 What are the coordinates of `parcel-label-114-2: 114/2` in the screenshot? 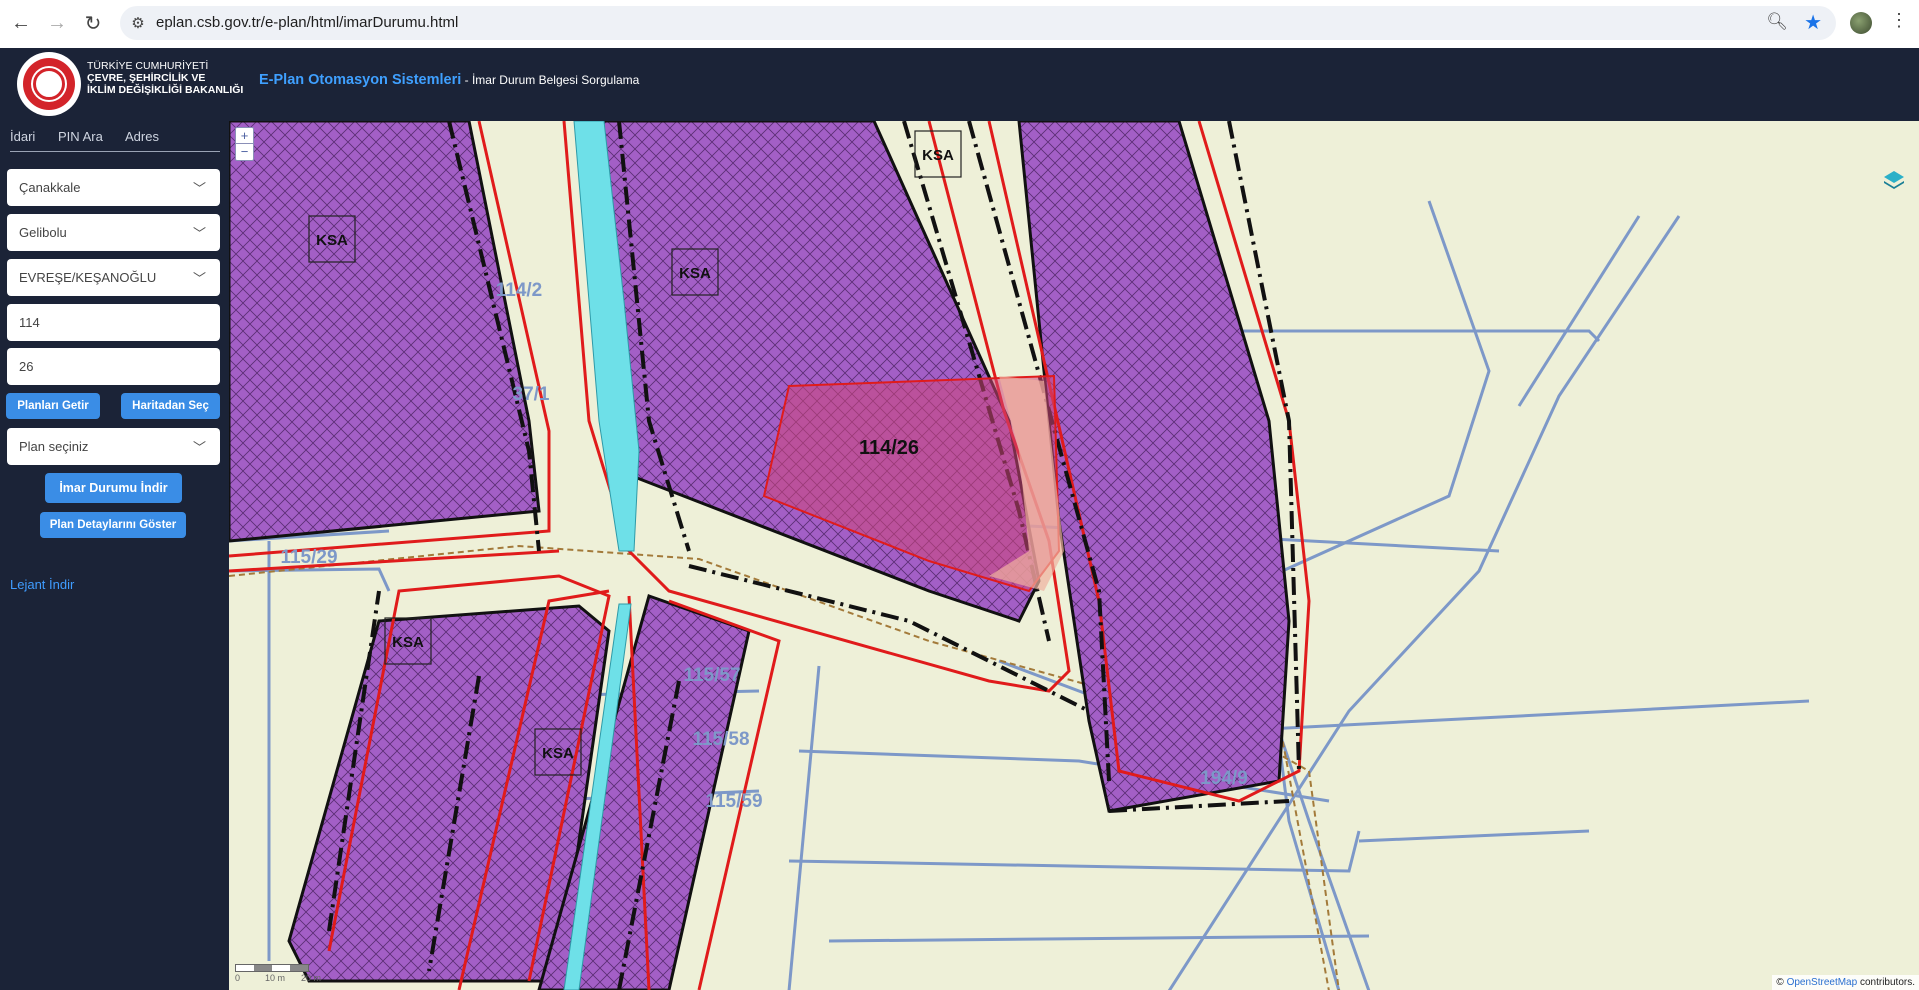 It's located at (519, 290).